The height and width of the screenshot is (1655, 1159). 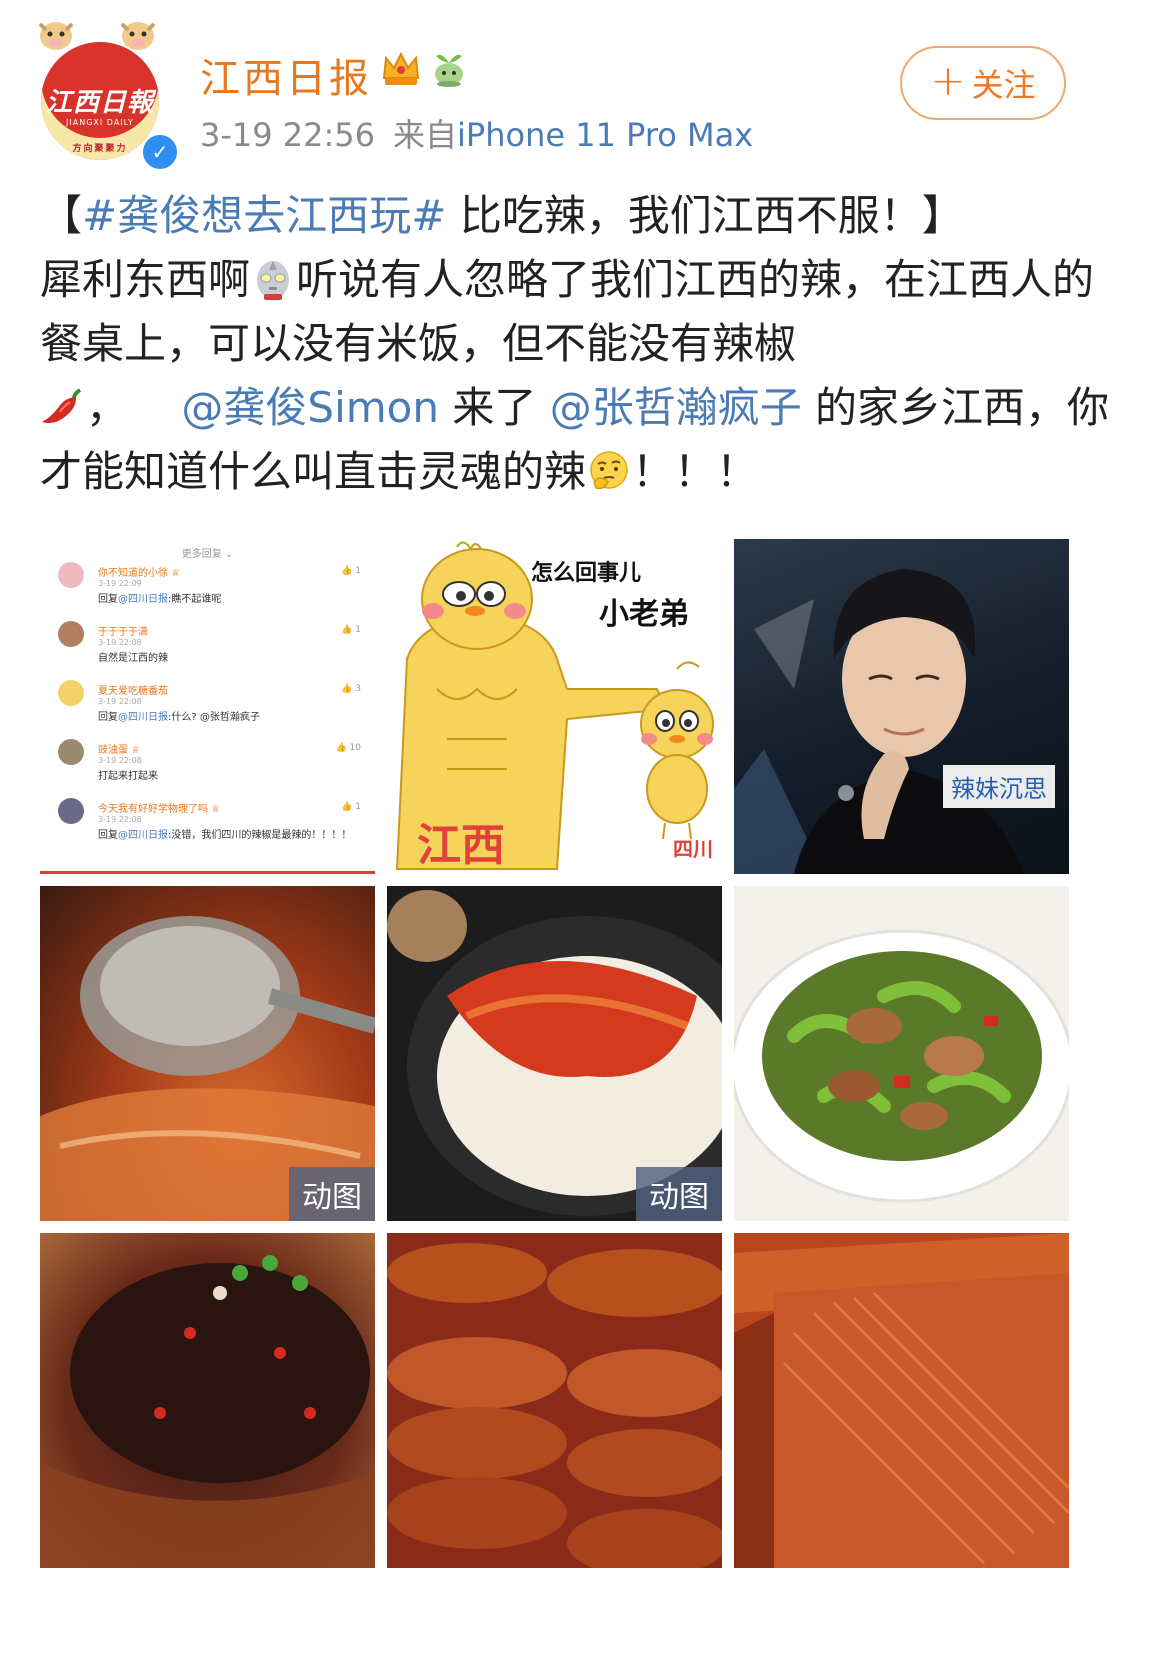 I want to click on avatar: 江西日報 JIANGXI DAILY 方向聚聚力 ✓, so click(x=108, y=93).